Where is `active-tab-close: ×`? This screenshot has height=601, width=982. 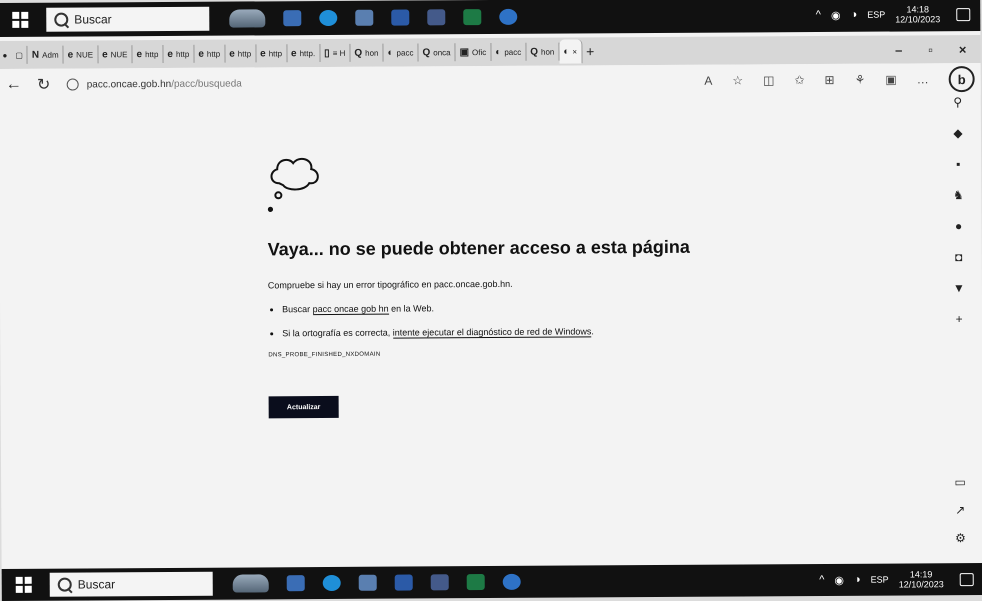
active-tab-close: × is located at coordinates (574, 51).